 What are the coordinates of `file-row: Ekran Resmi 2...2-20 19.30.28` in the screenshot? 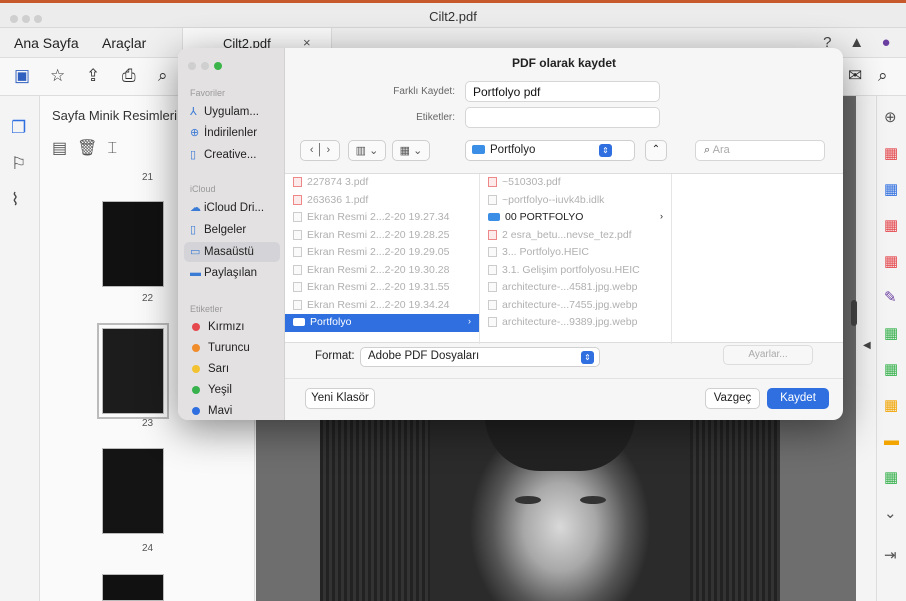 It's located at (382, 271).